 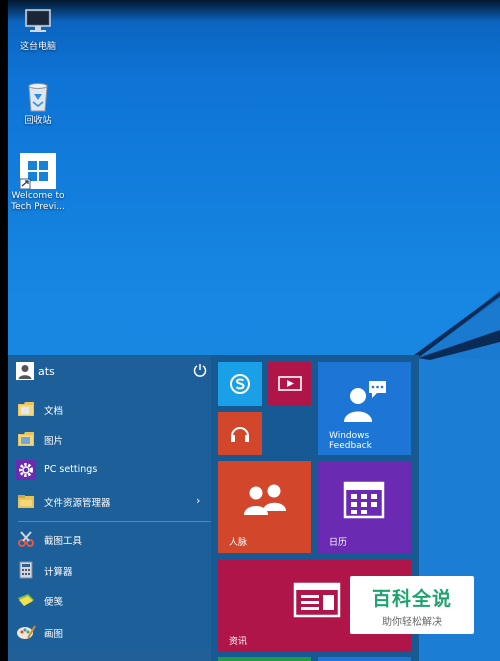 I want to click on menu-item-label: PC settings, so click(x=71, y=469).